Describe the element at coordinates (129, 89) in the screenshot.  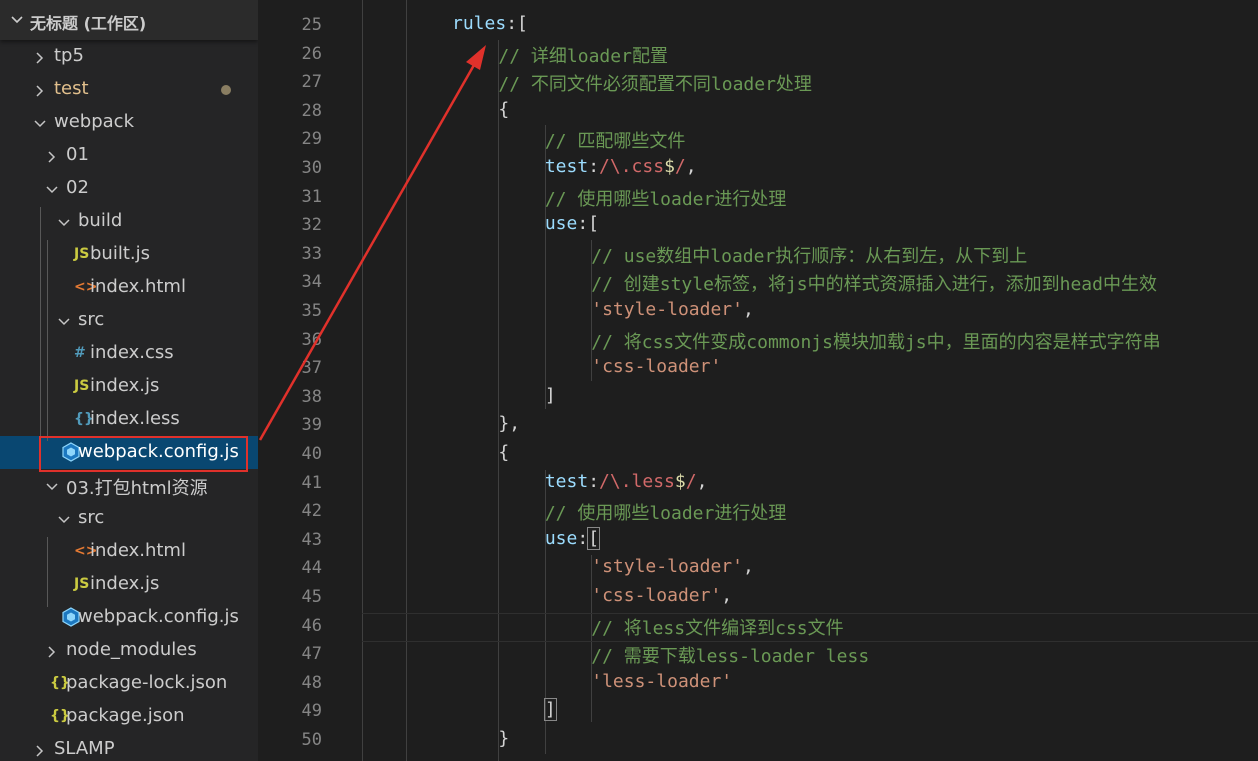
I see `tree-folder-test: test` at that location.